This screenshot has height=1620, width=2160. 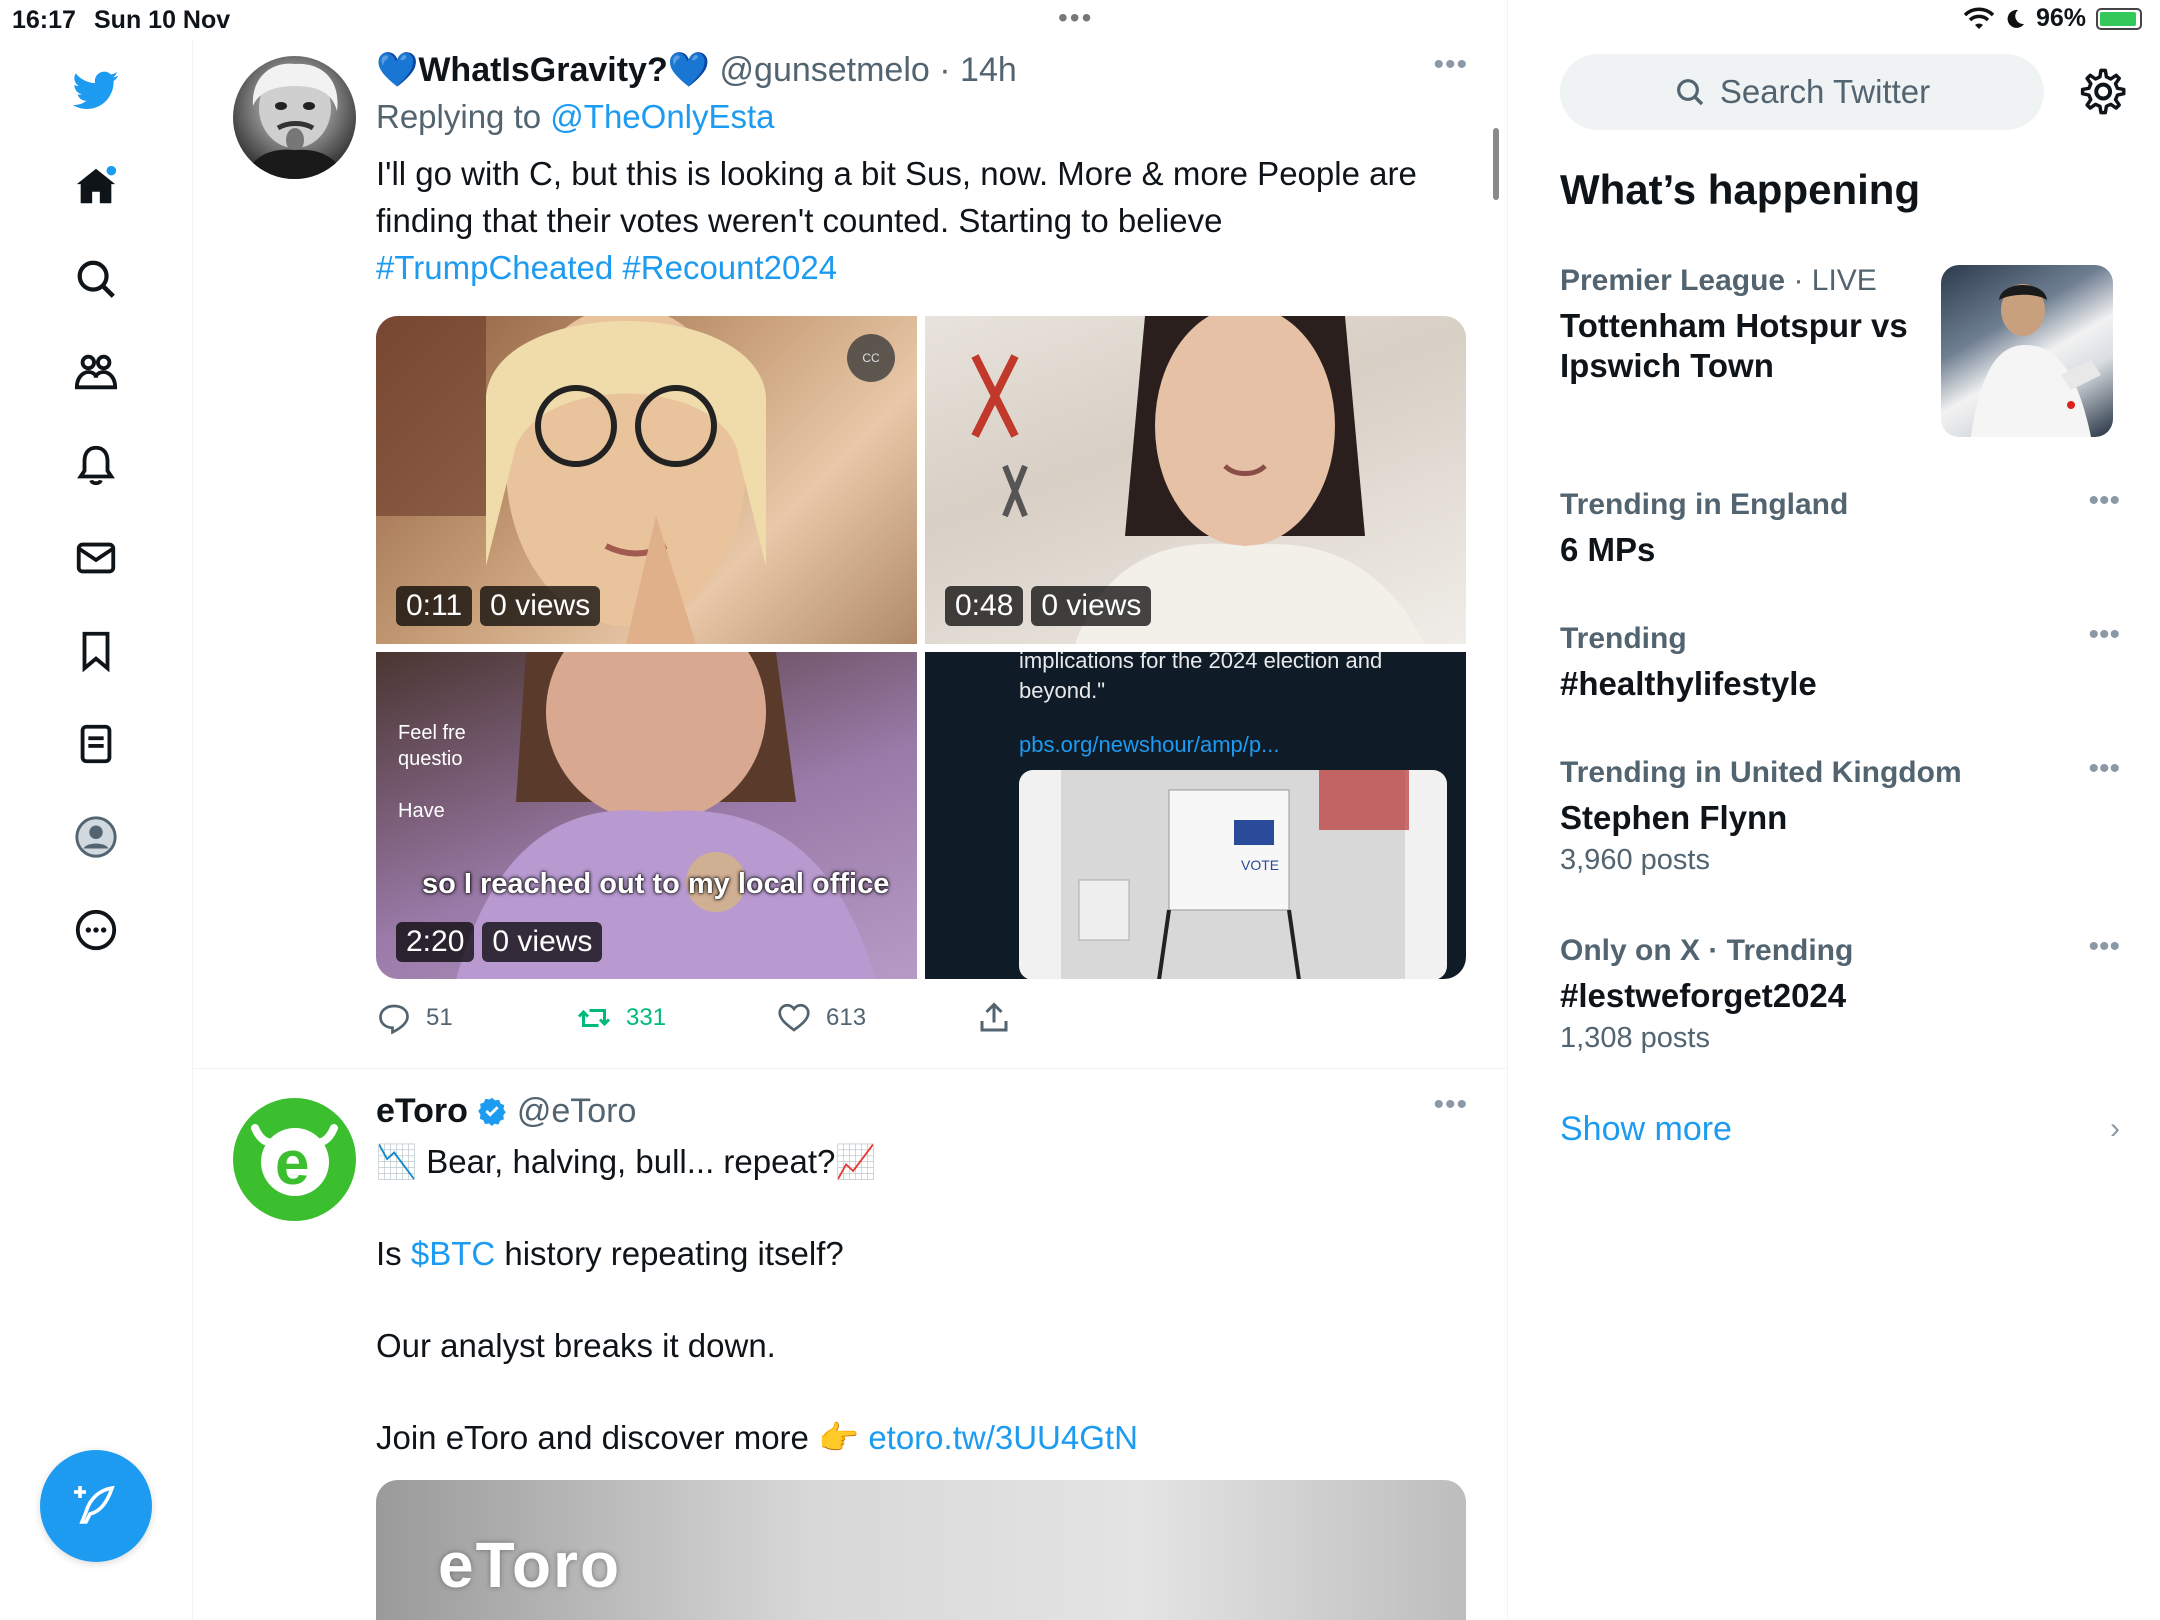 I want to click on trend-meta: Only on X · Trending, so click(x=1707, y=950).